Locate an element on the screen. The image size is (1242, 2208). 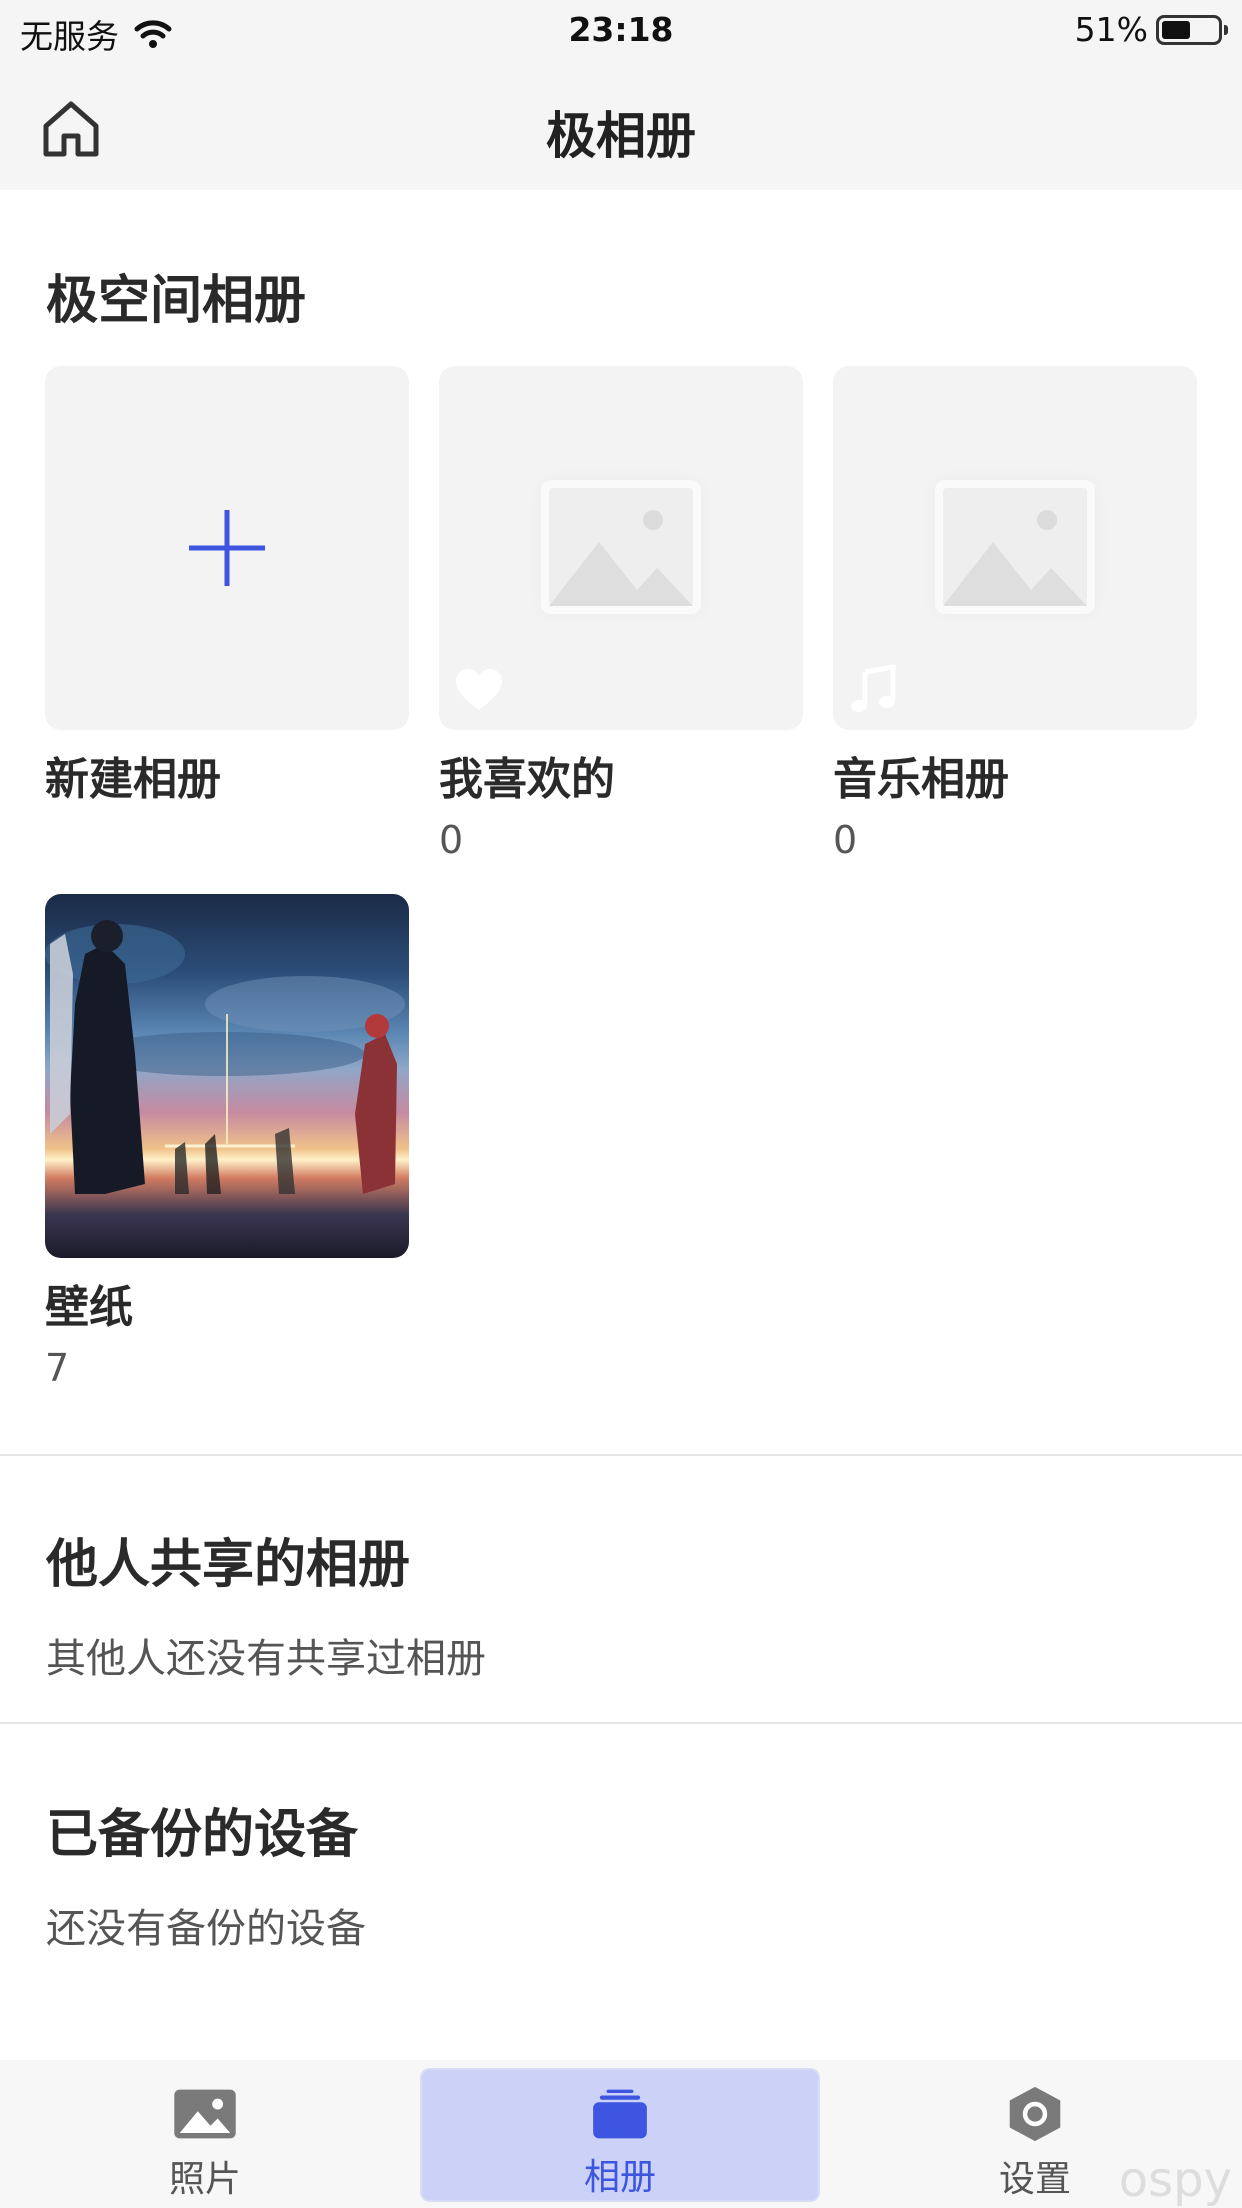
tab-photos: 照片 is located at coordinates (205, 2135).